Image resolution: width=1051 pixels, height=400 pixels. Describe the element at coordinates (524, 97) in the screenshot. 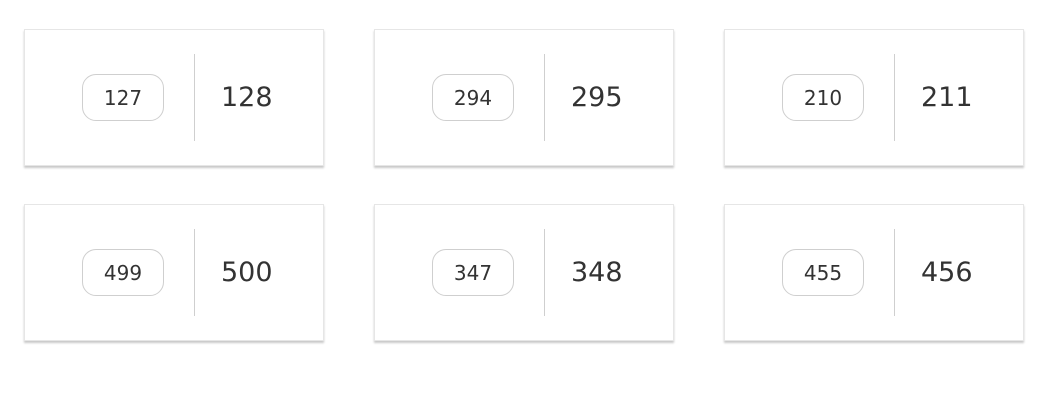

I see `counter-card: 294 295` at that location.